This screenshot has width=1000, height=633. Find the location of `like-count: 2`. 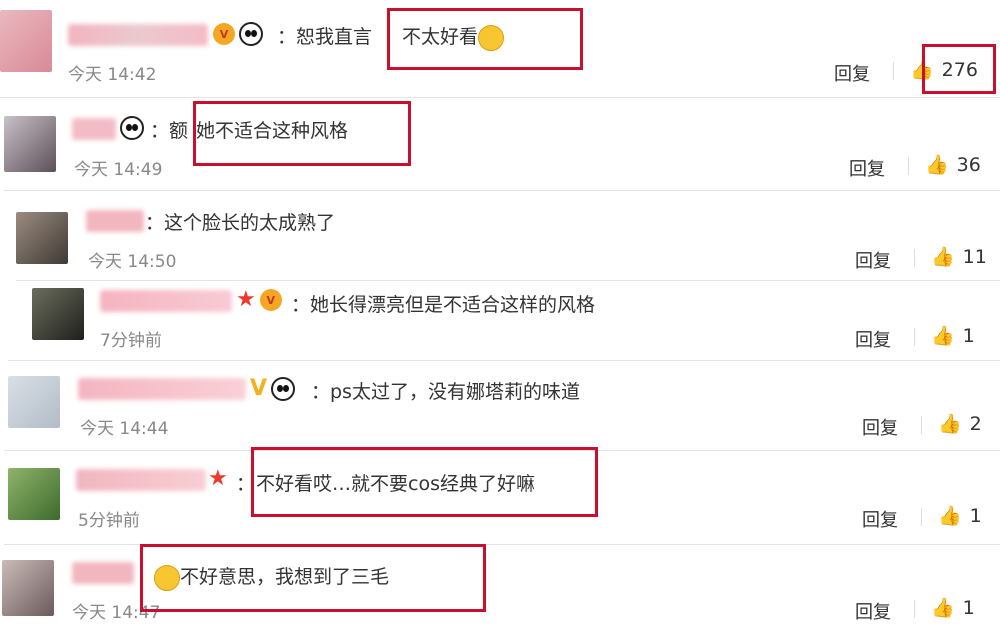

like-count: 2 is located at coordinates (975, 423).